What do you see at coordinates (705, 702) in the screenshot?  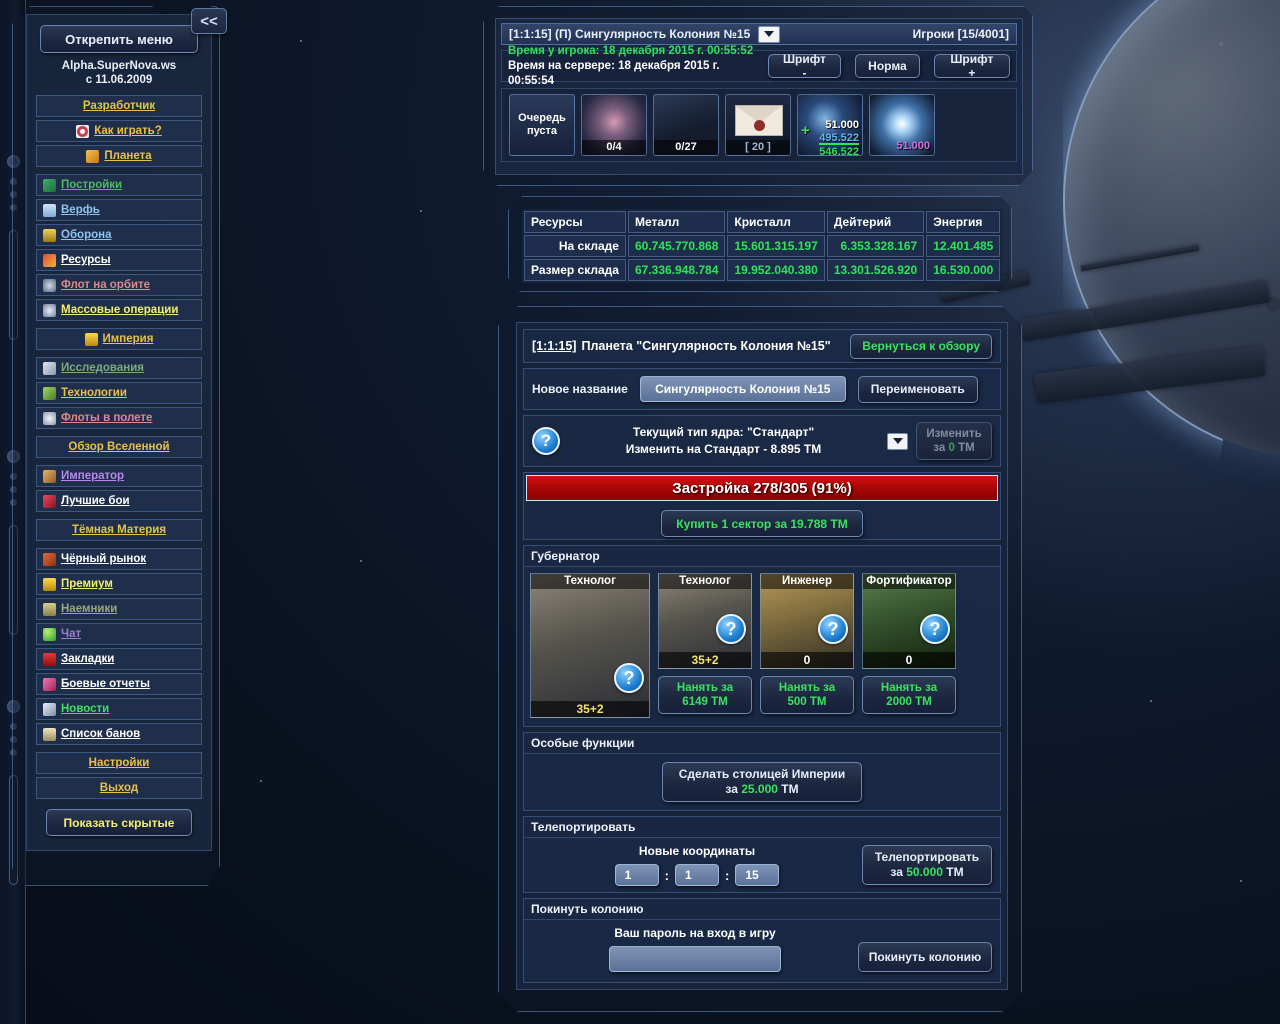 I see `hire-cost: 6149 ТМ` at bounding box center [705, 702].